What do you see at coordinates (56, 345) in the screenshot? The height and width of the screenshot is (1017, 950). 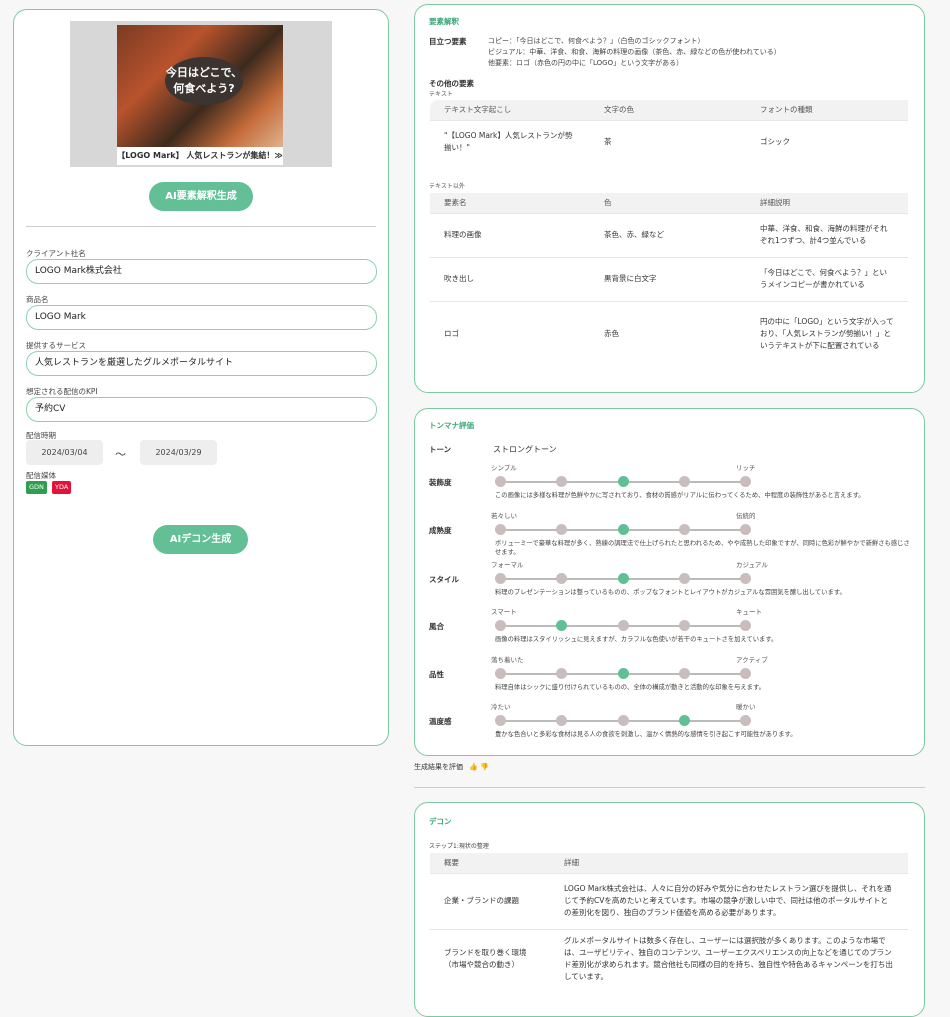 I see `service-label: 提供するサービス` at bounding box center [56, 345].